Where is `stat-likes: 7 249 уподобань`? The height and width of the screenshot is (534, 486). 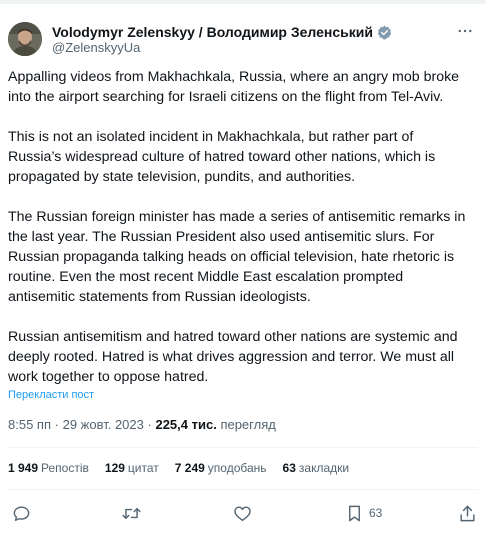
stat-likes: 7 249 уподобань is located at coordinates (221, 468).